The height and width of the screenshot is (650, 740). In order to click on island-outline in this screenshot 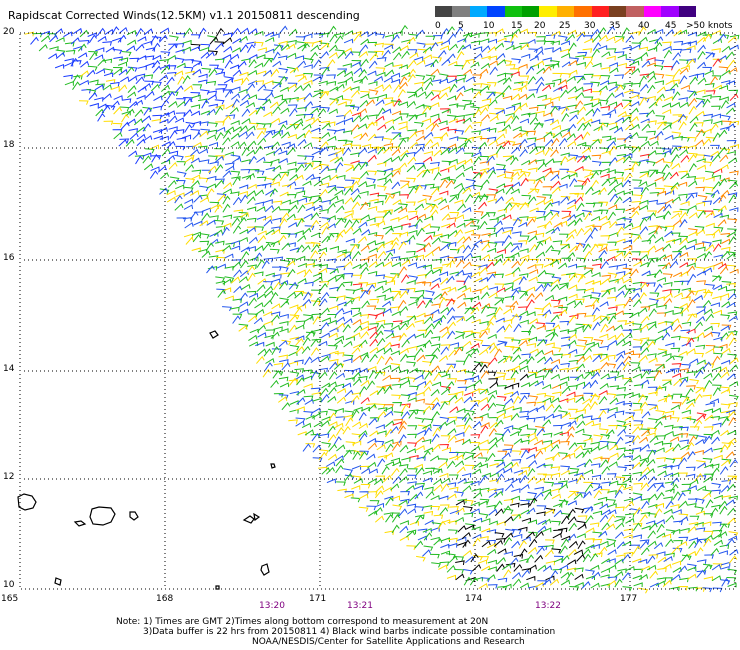, I will do `click(248, 519)`.